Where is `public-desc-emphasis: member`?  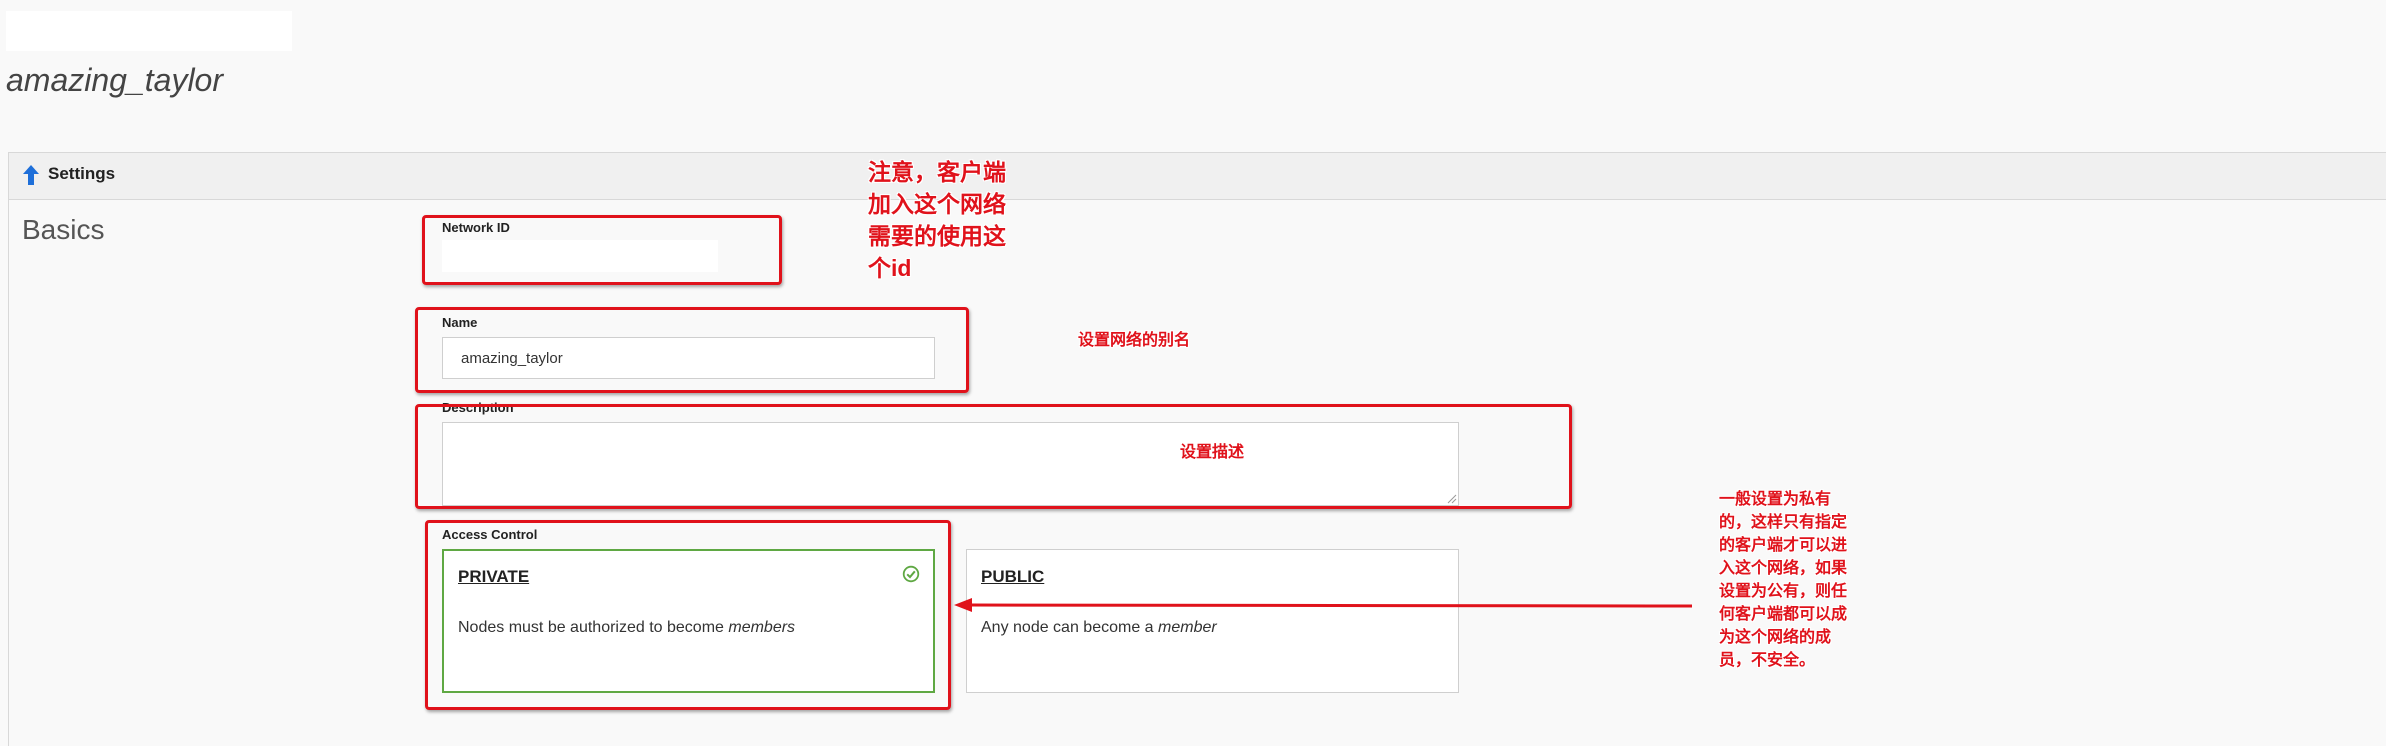 public-desc-emphasis: member is located at coordinates (1187, 627).